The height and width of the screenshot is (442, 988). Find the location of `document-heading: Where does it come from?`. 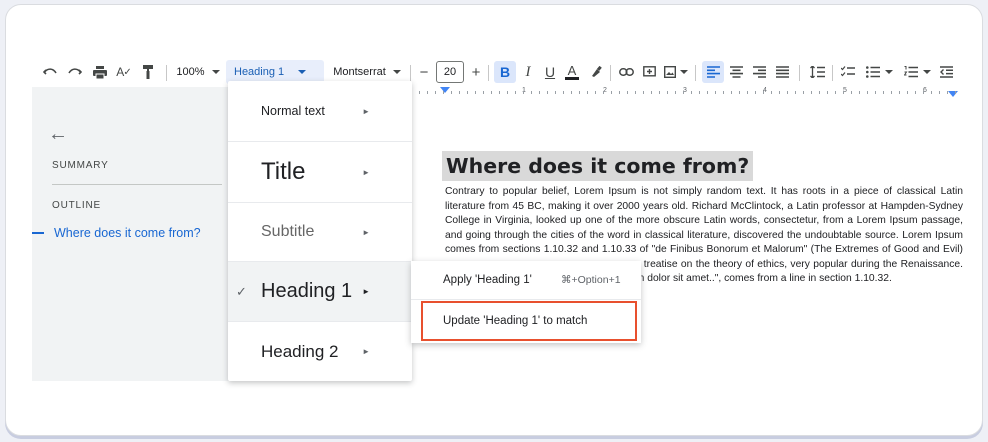

document-heading: Where does it come from? is located at coordinates (598, 166).